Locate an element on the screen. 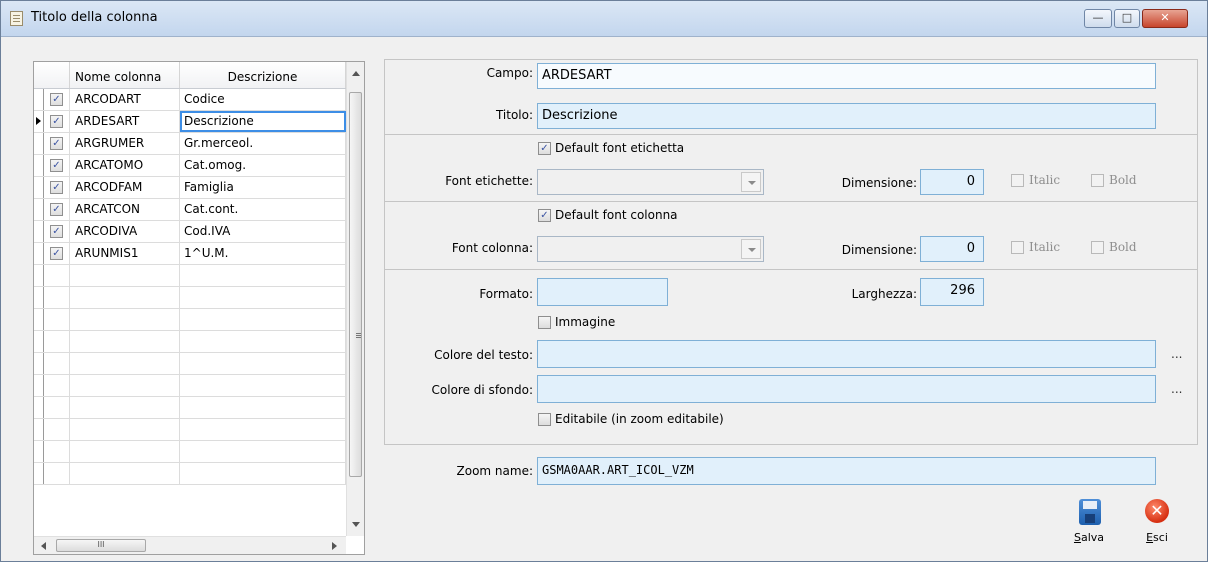  default-font-colonna-checkbox: ✓ is located at coordinates (544, 215).